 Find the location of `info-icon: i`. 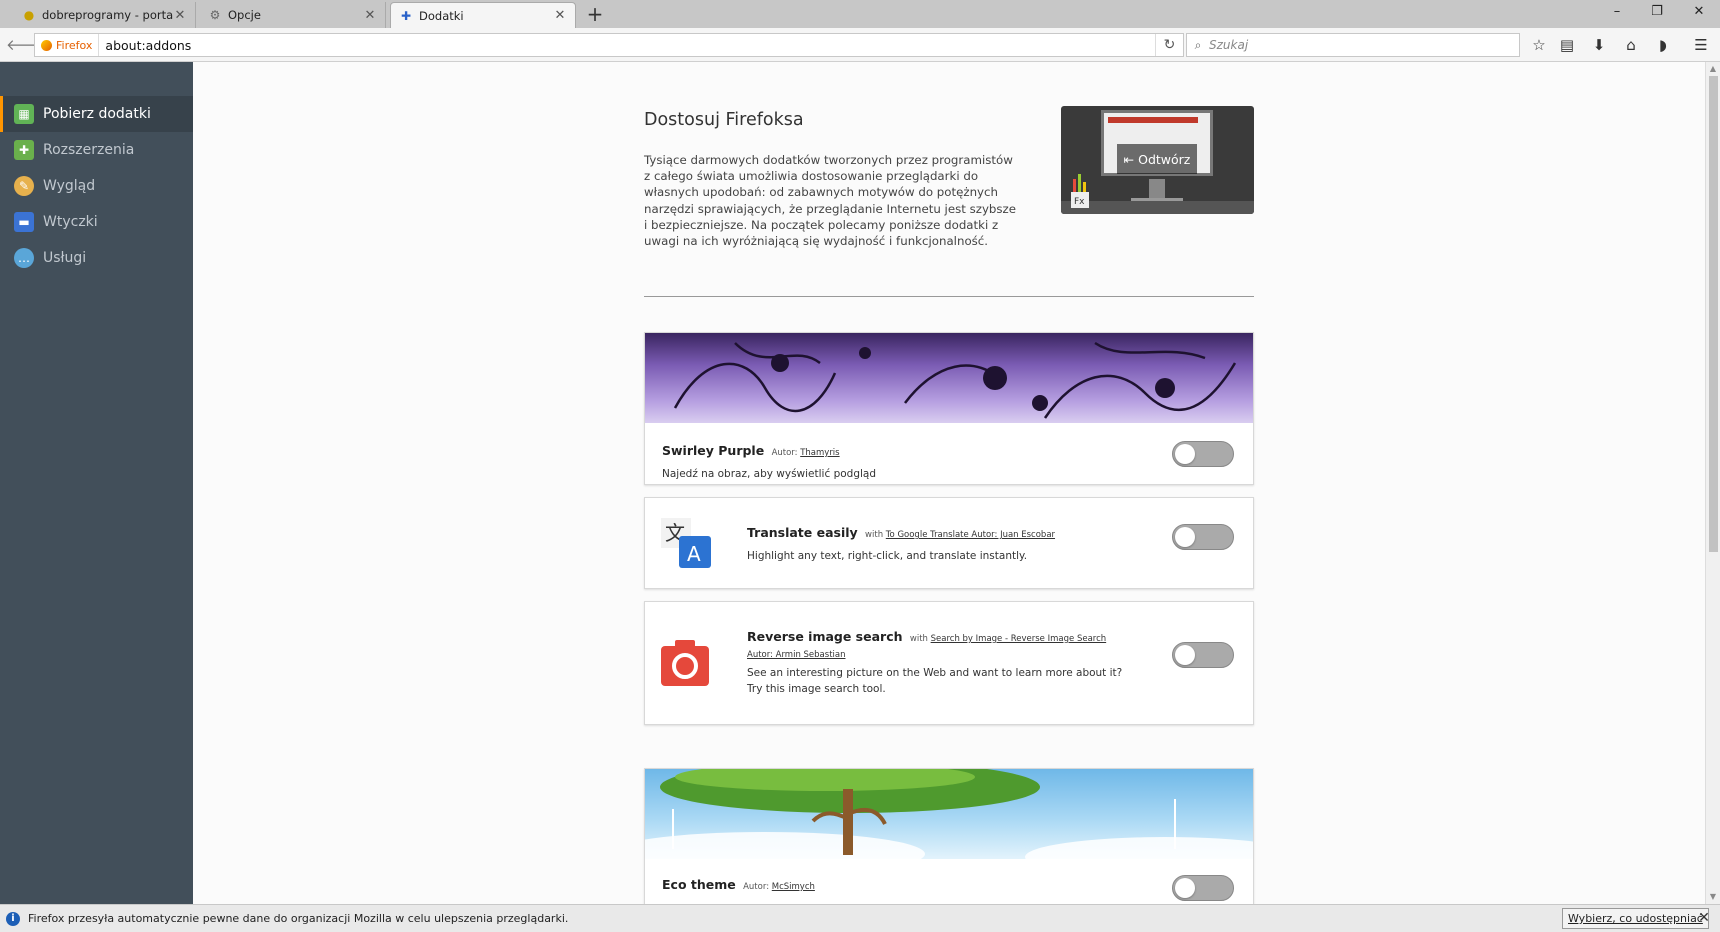

info-icon: i is located at coordinates (13, 918).